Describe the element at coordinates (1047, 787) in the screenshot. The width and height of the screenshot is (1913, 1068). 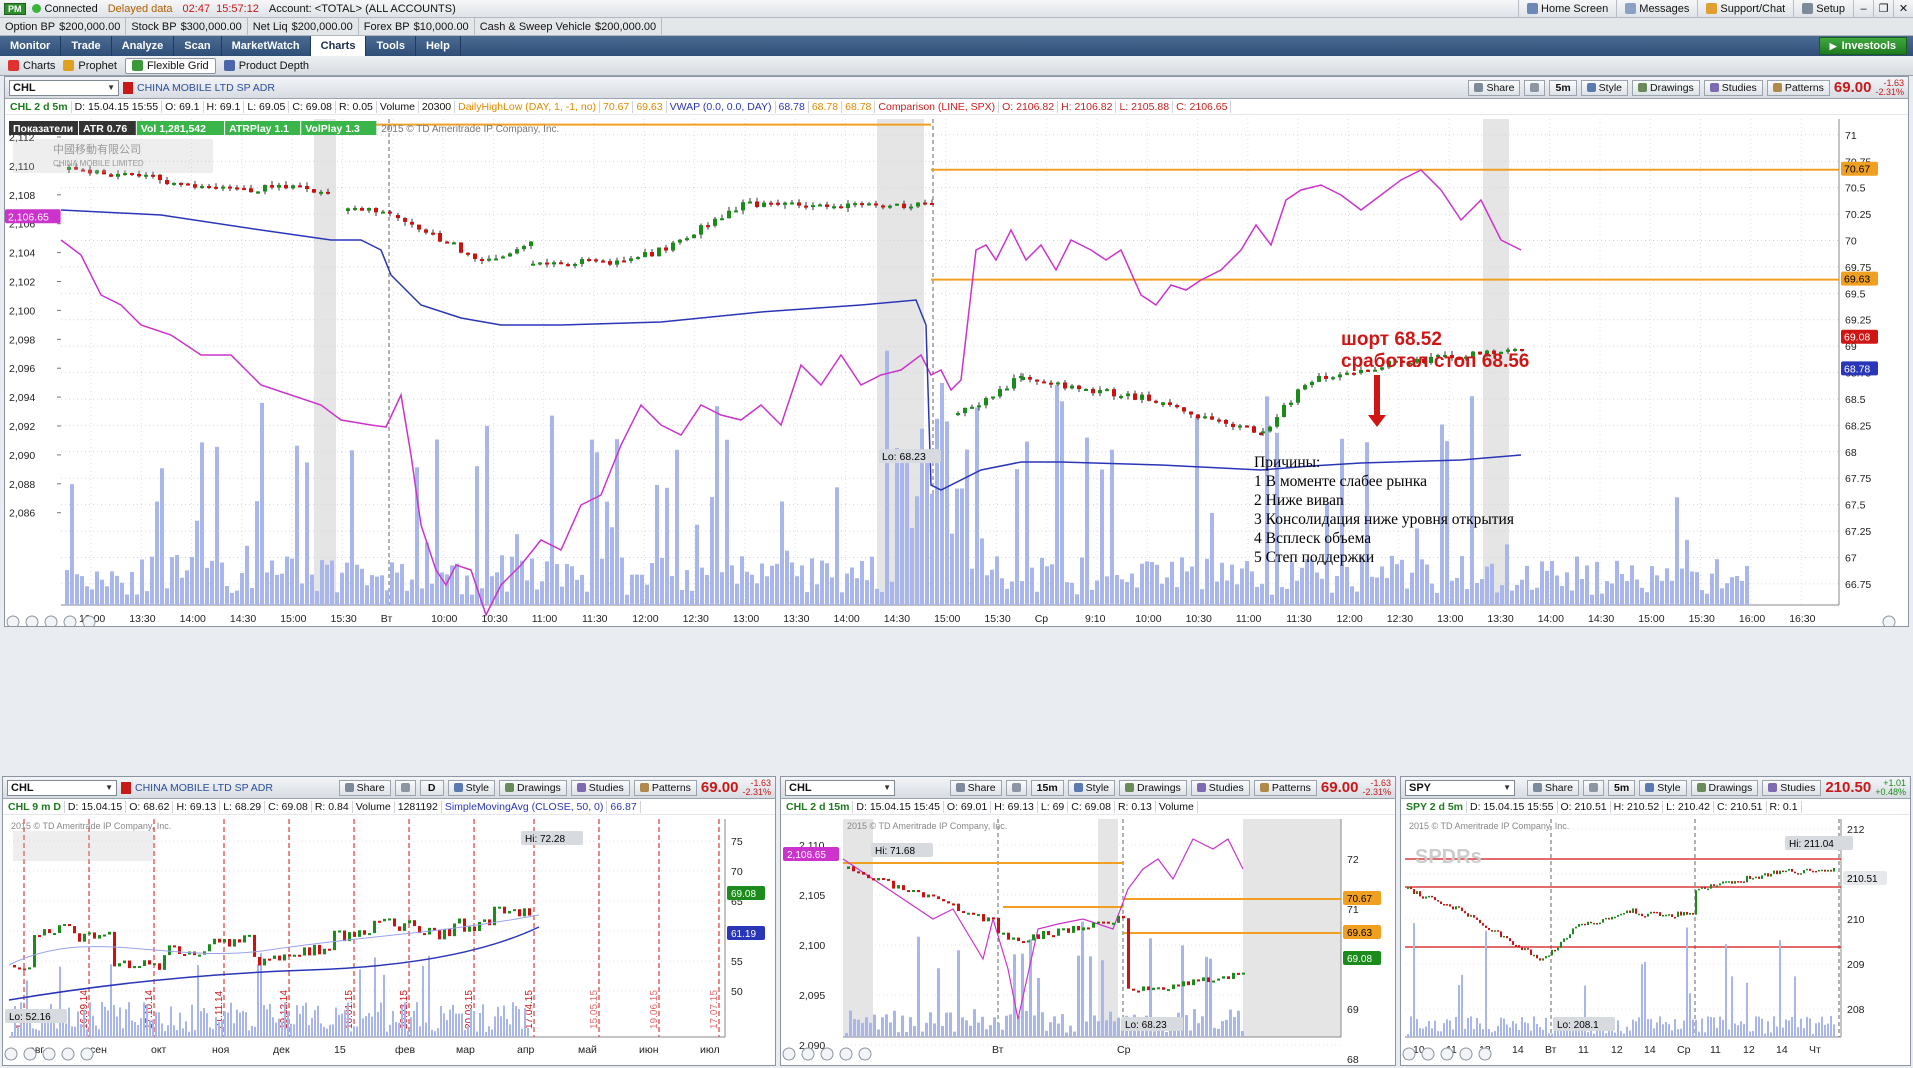
I see `chl15-period-button: 15m` at that location.